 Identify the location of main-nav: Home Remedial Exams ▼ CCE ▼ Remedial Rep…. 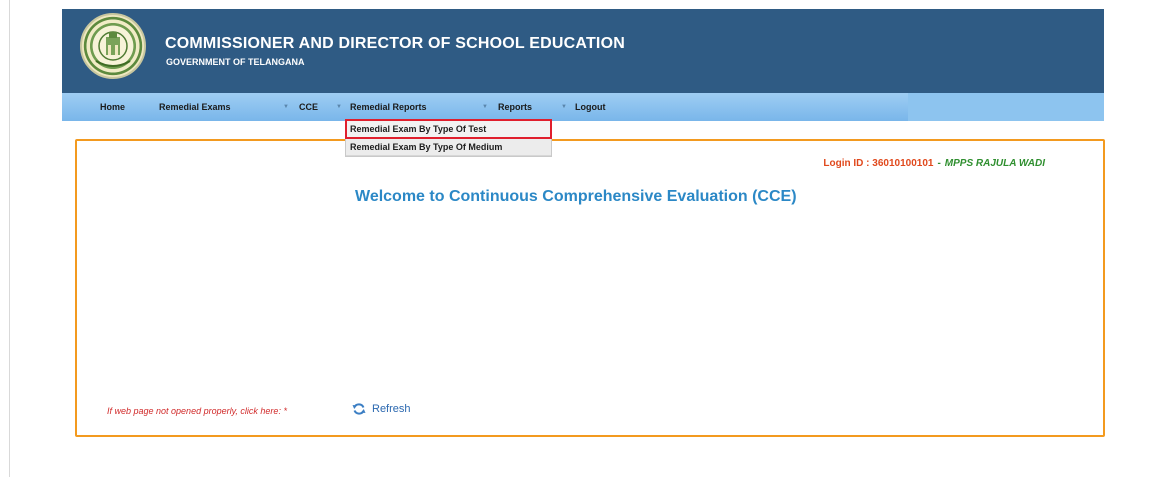
(583, 107).